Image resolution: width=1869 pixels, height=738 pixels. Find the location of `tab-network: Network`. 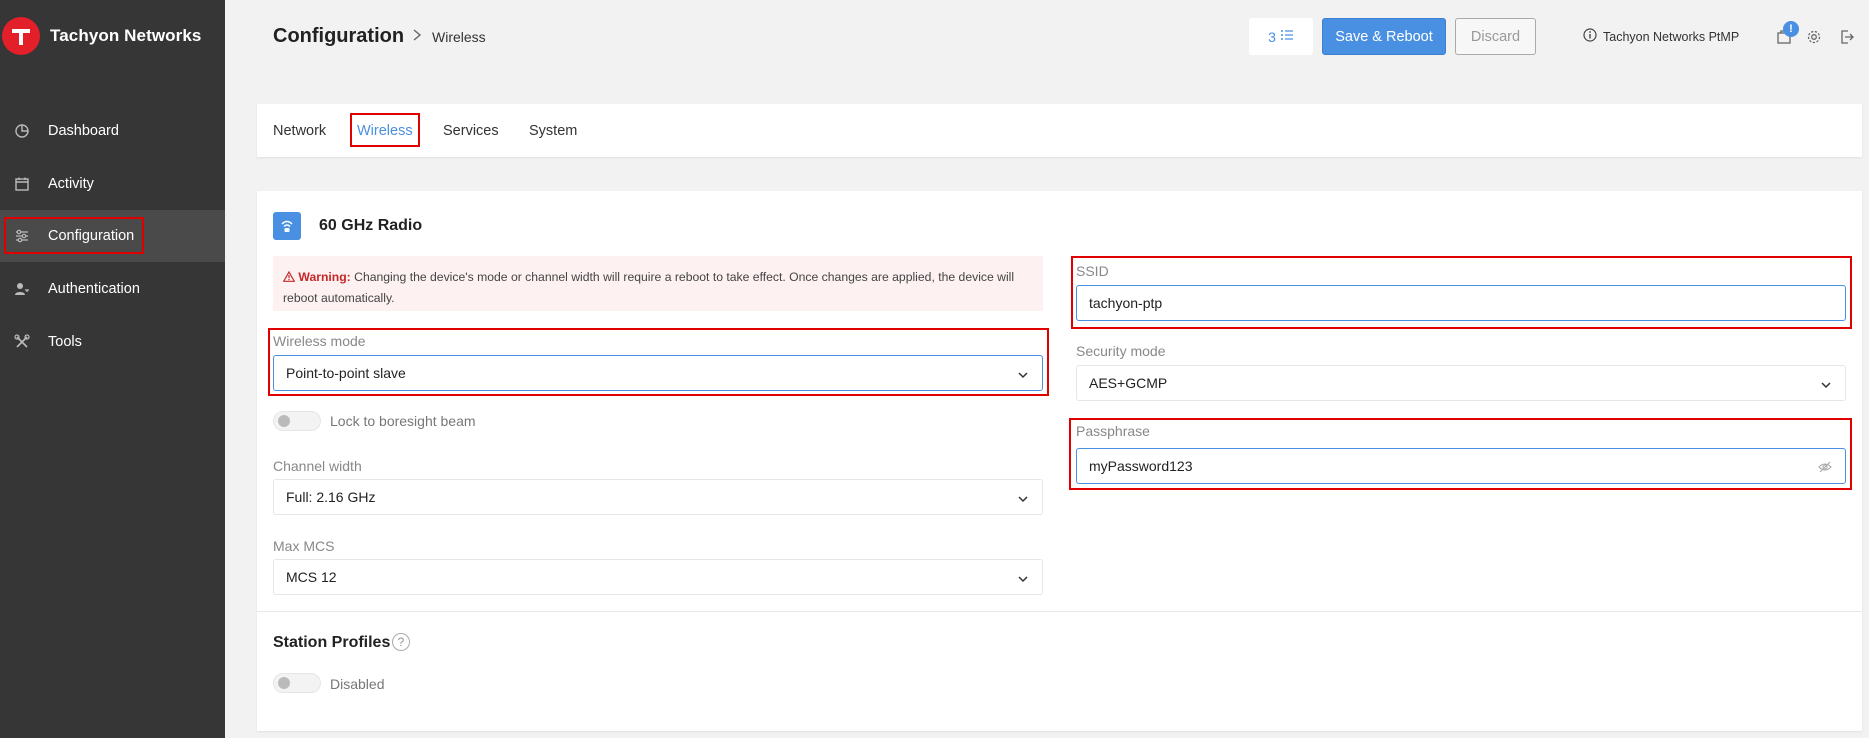

tab-network: Network is located at coordinates (299, 131).